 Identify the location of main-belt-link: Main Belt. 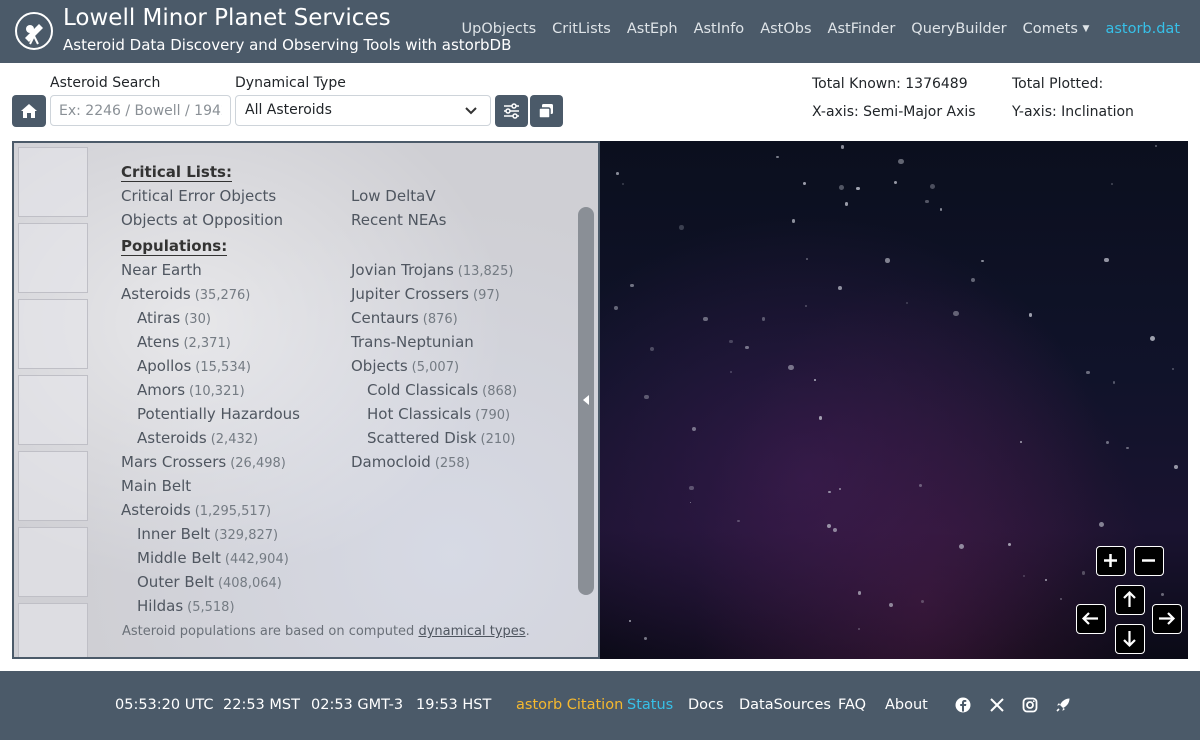
(156, 486).